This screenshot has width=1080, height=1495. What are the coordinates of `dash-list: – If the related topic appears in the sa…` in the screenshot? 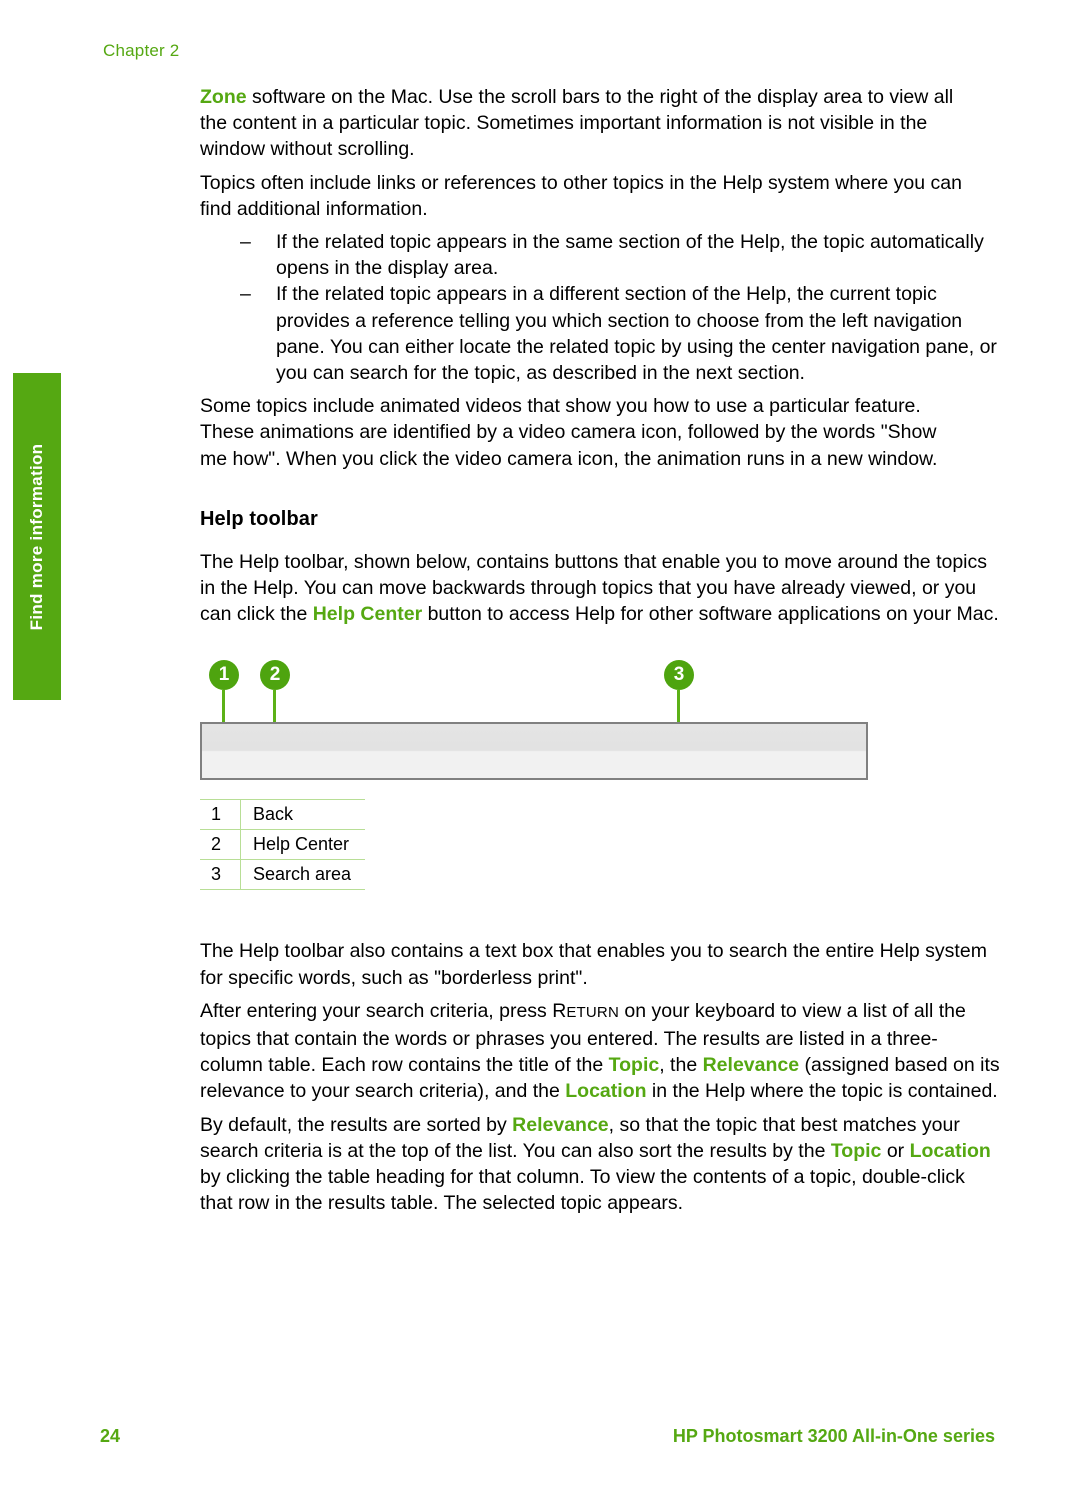 It's located at (600, 307).